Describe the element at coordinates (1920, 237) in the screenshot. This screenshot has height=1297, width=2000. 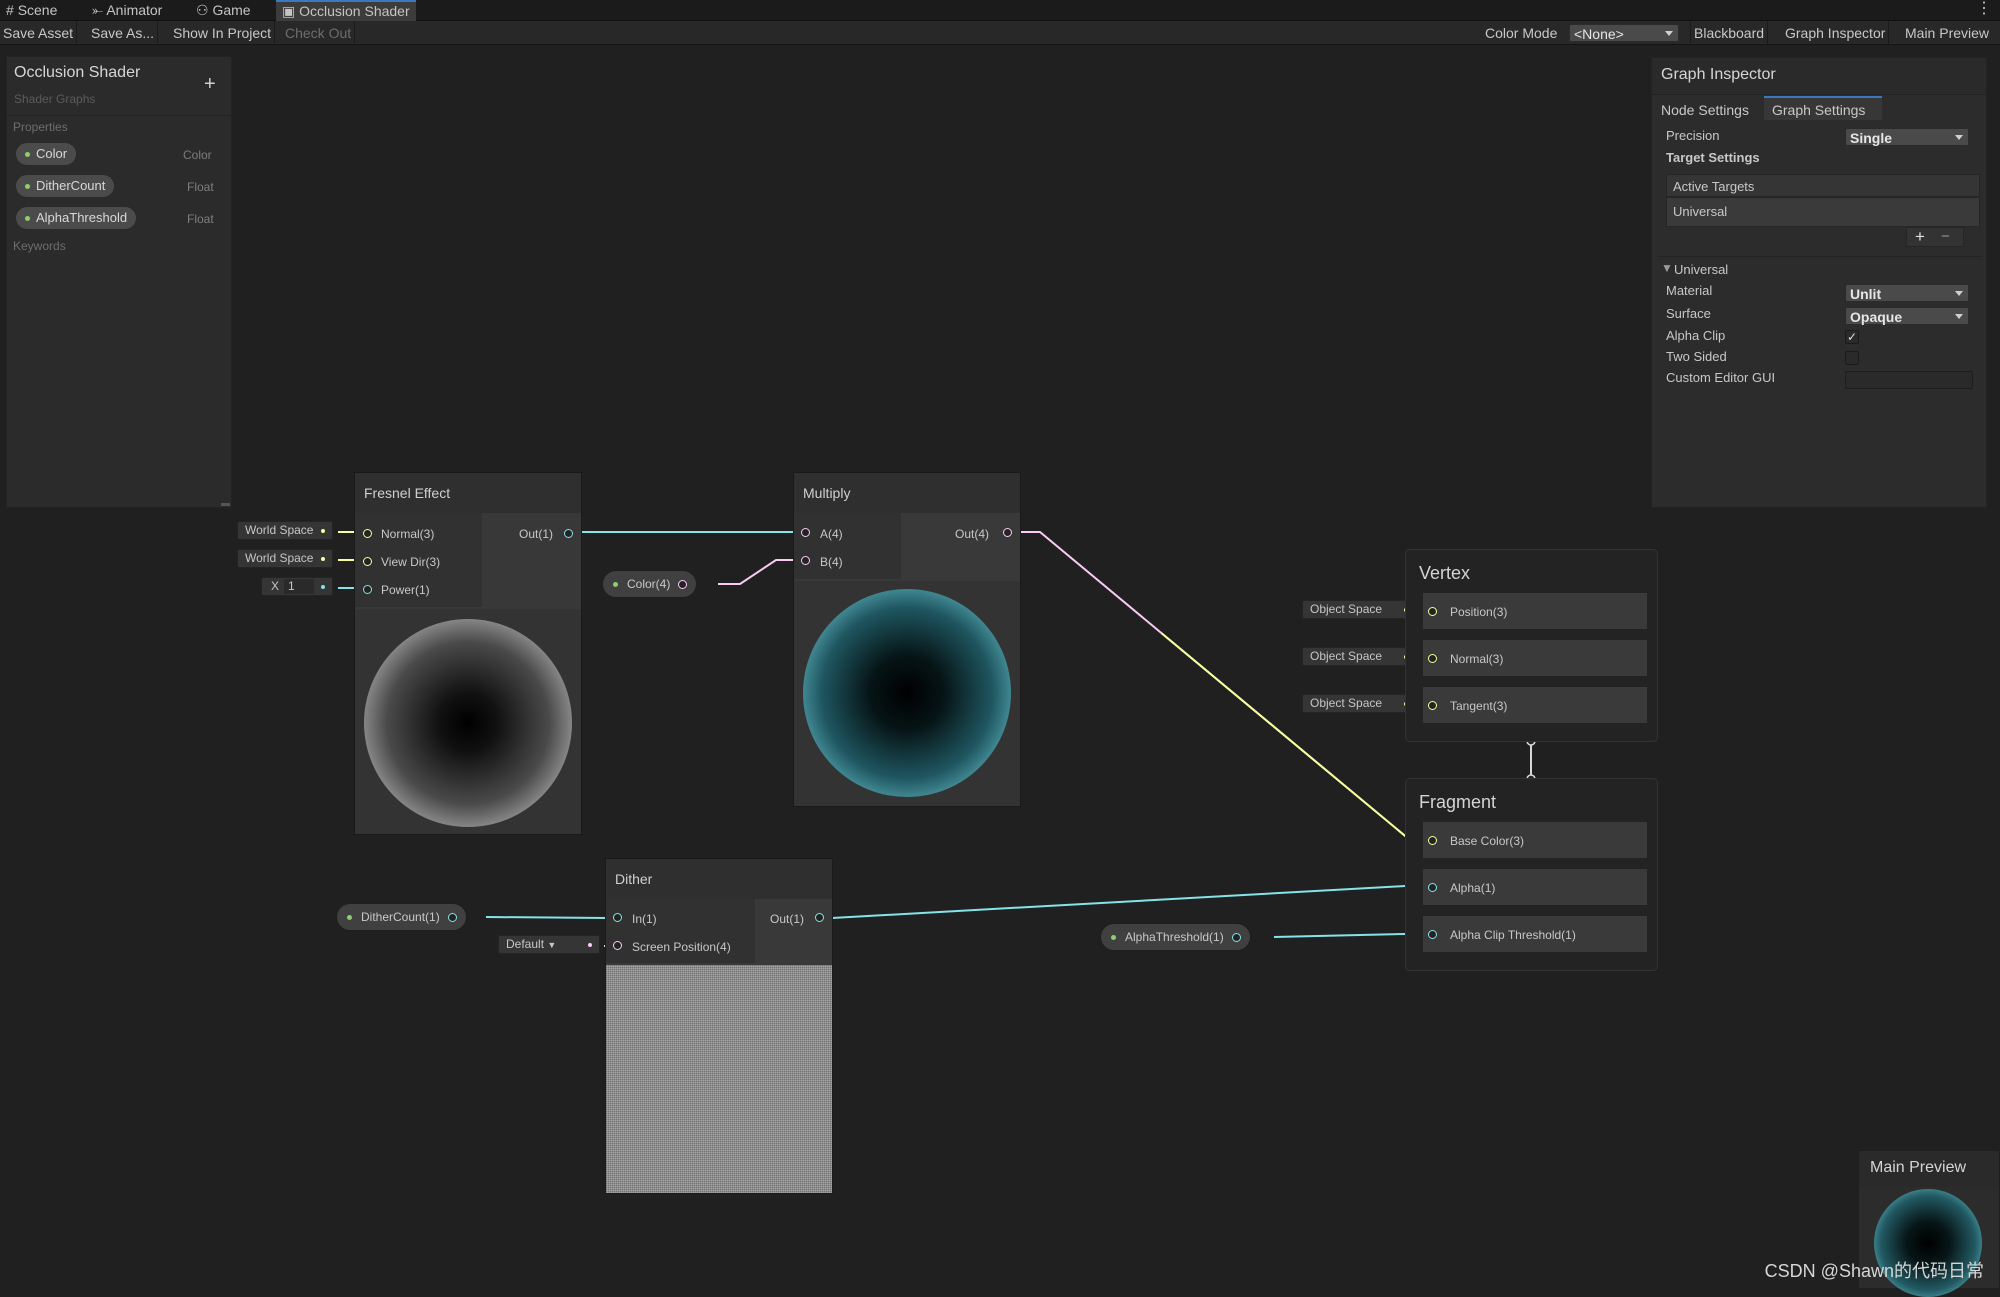
I see `add-target-button: +` at that location.